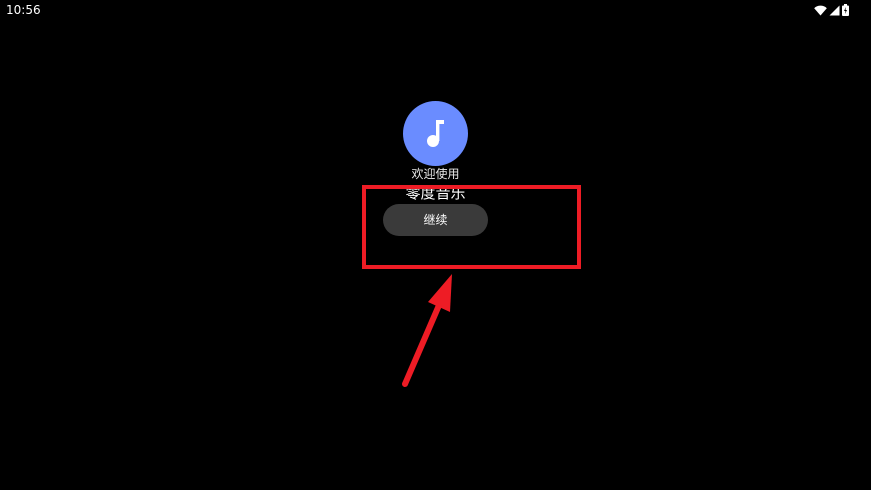 The image size is (871, 490). I want to click on status-icons, so click(831, 10).